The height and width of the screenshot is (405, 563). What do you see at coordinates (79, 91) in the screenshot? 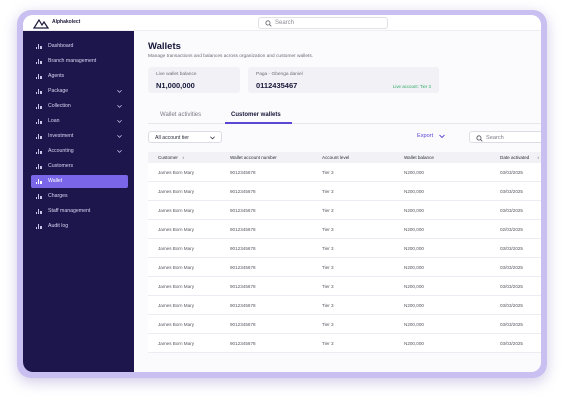
I see `sidebar-item-package: Package` at bounding box center [79, 91].